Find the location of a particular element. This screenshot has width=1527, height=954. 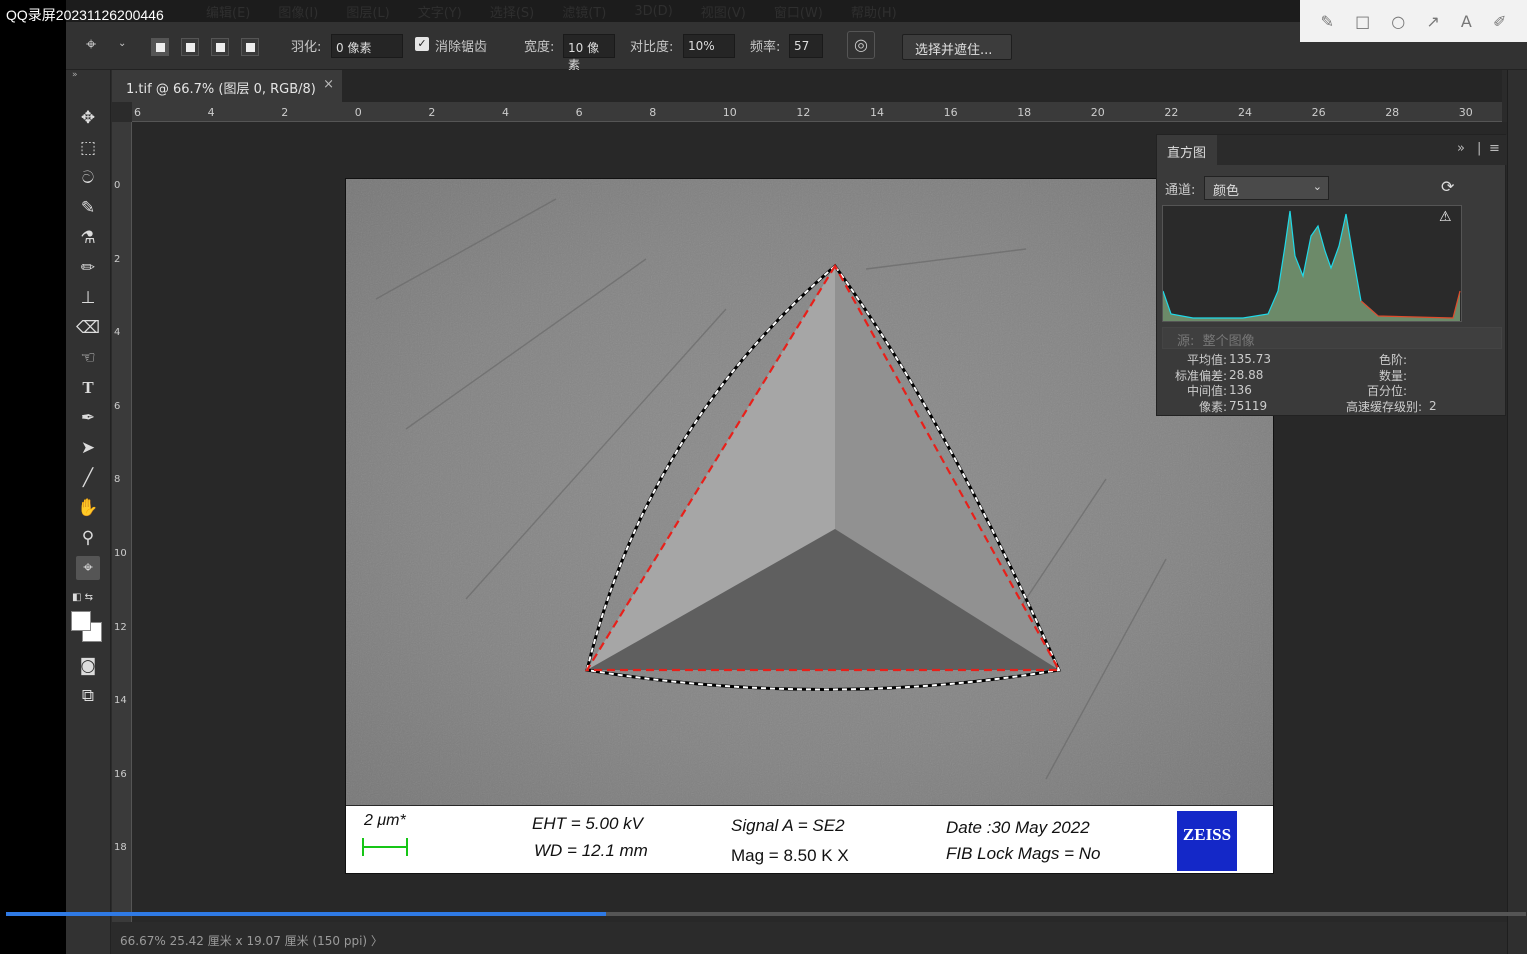

menu-item: 3D(D) is located at coordinates (653, 11).